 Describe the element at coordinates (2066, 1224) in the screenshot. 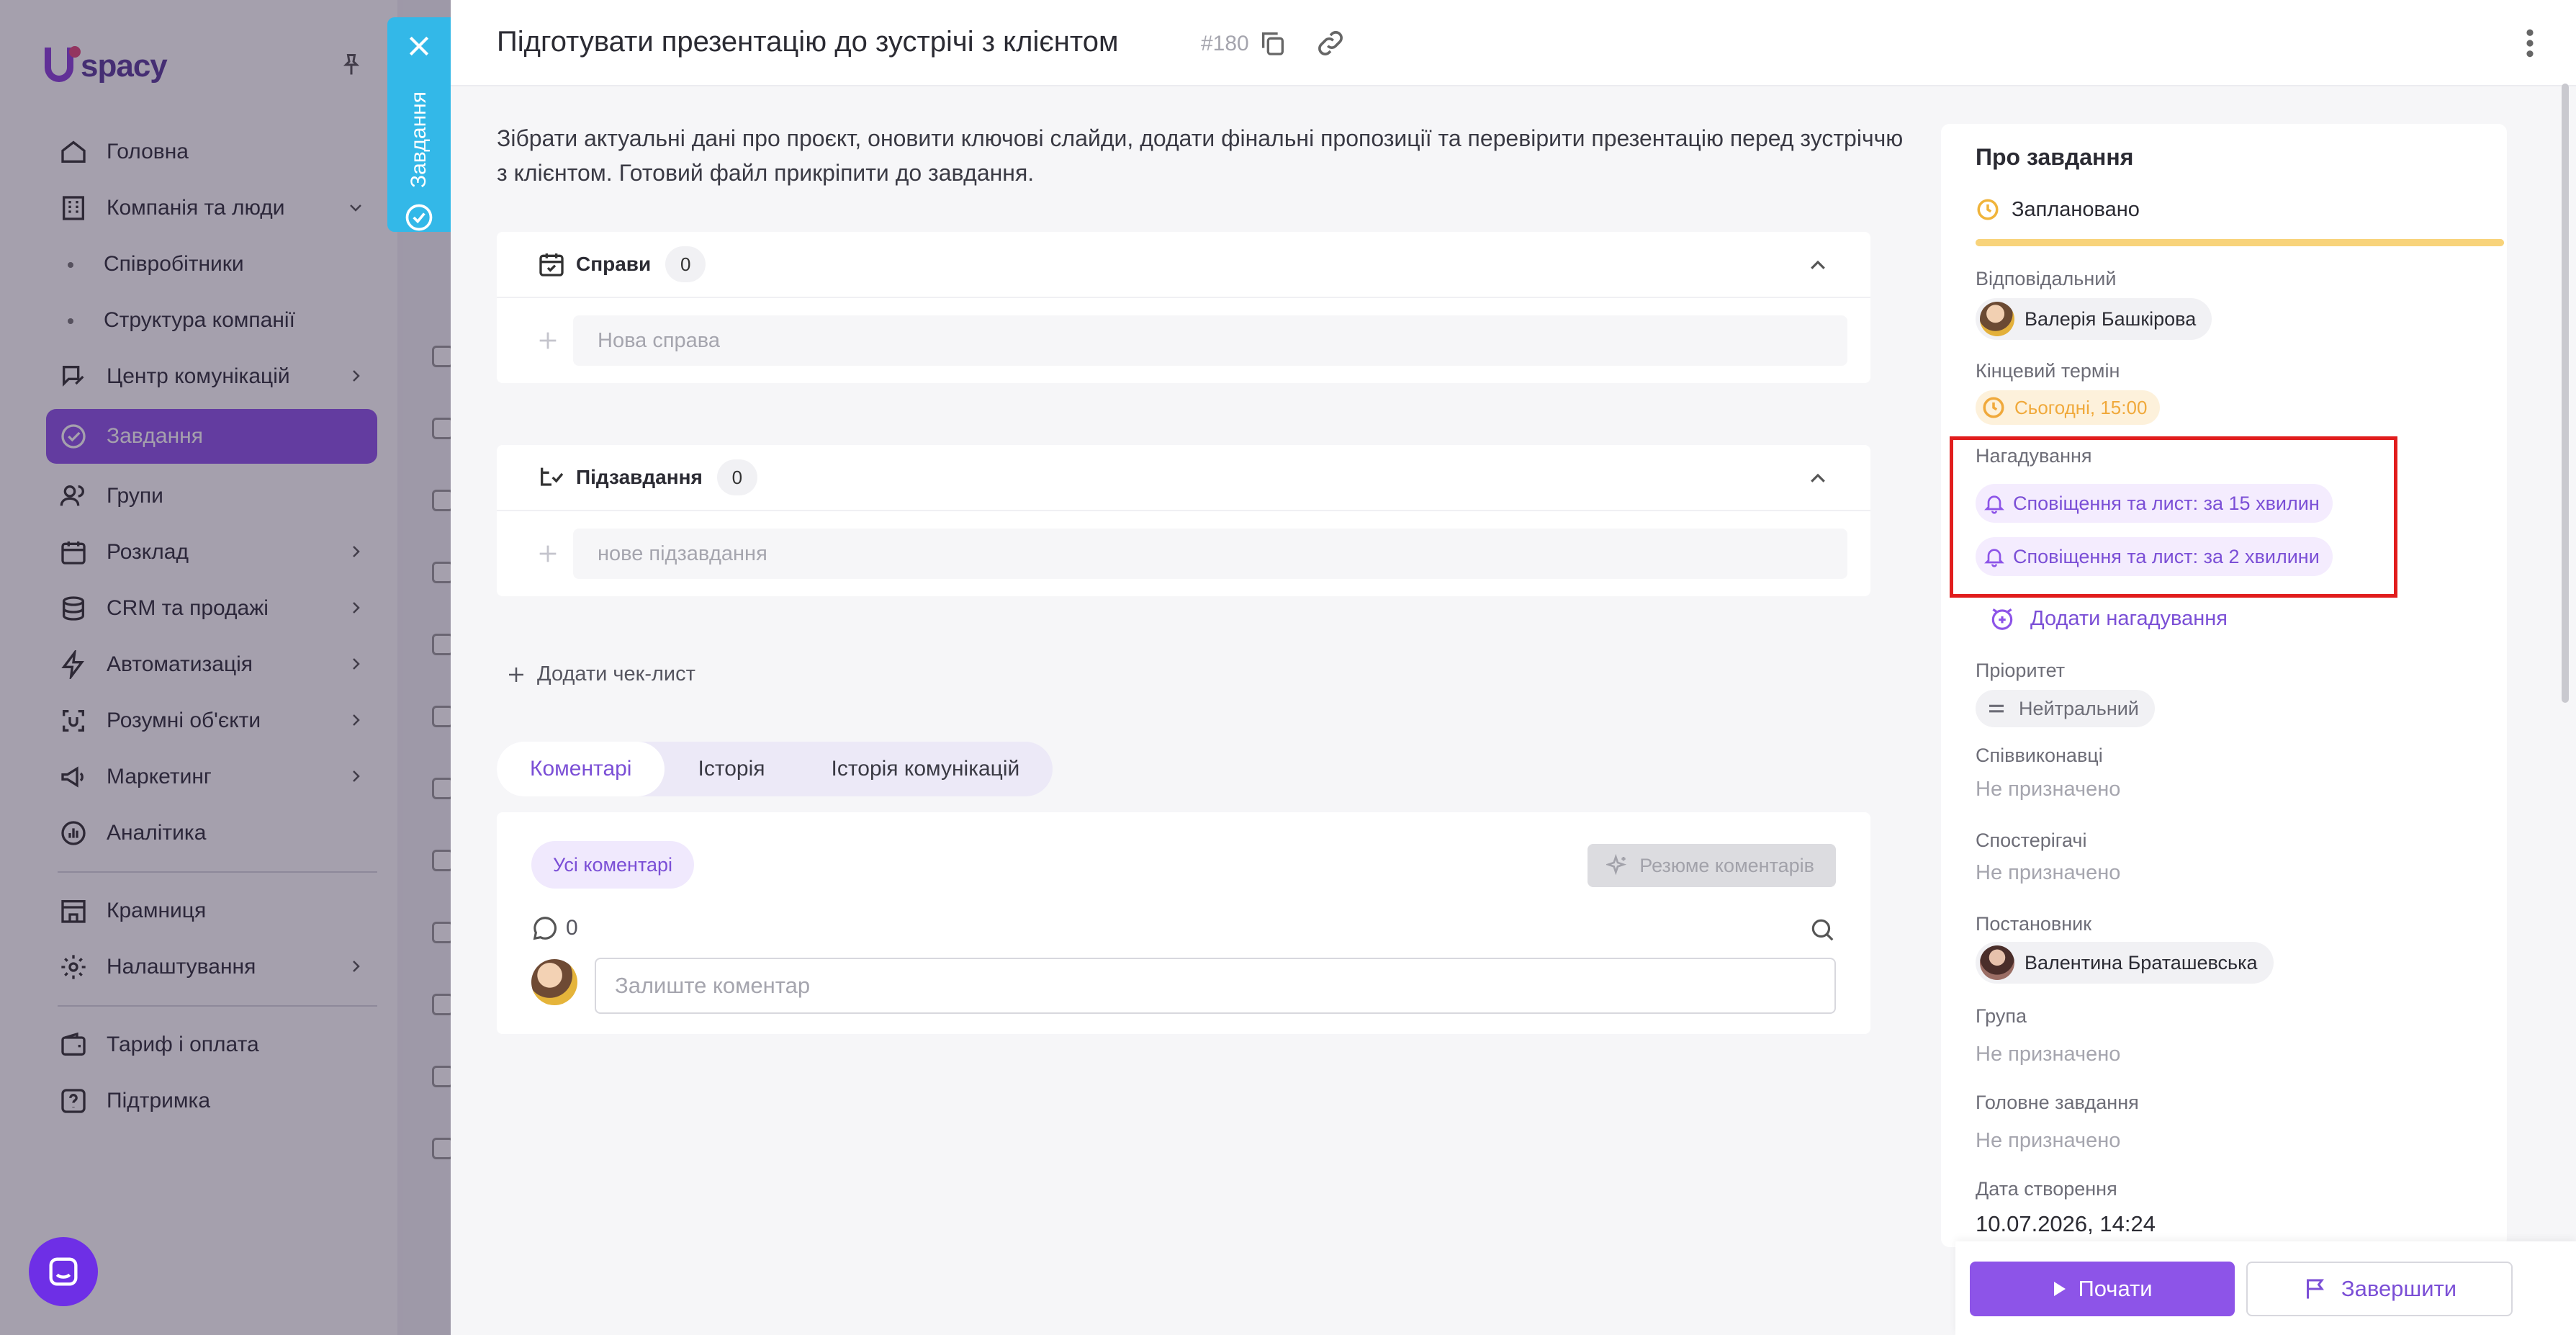

I see `created-date-value: 10.07.2026, 14:24` at that location.